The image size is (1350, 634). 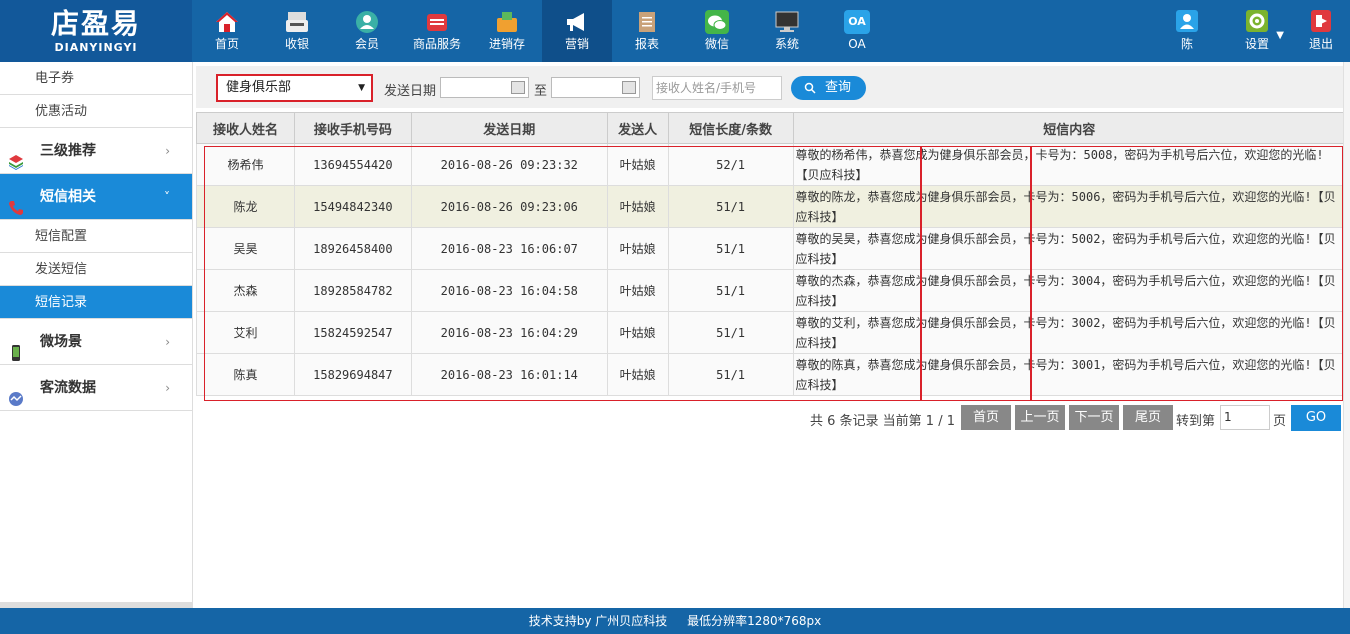 What do you see at coordinates (259, 87) in the screenshot?
I see `shop-select-value: 健身俱乐部` at bounding box center [259, 87].